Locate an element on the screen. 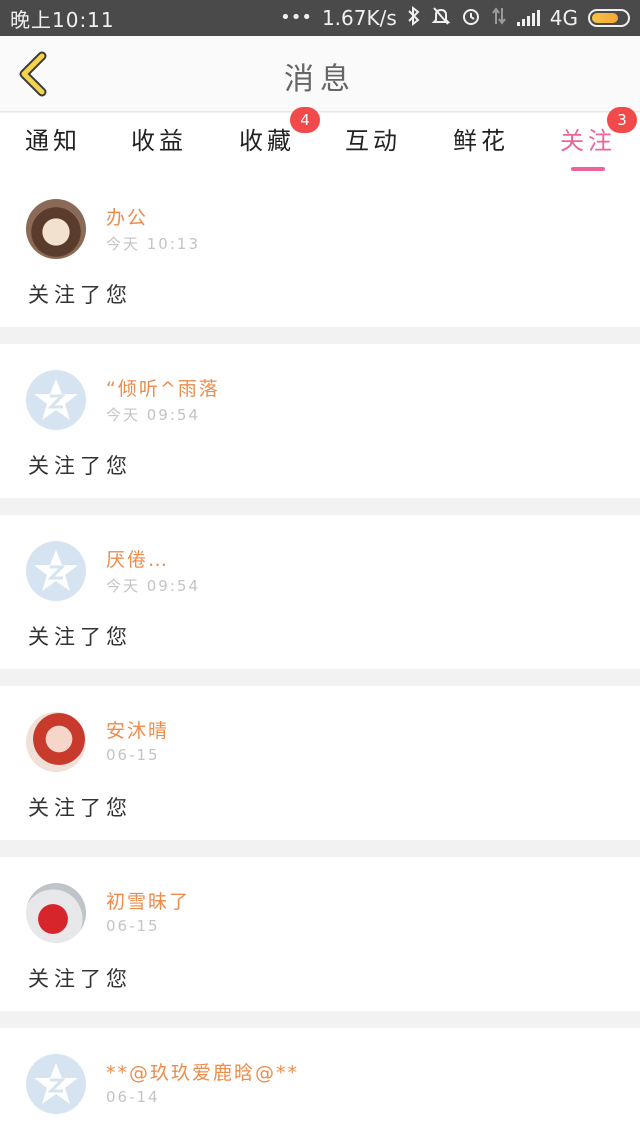 Image resolution: width=640 pixels, height=1138 pixels. bluetooth-icon is located at coordinates (414, 17).